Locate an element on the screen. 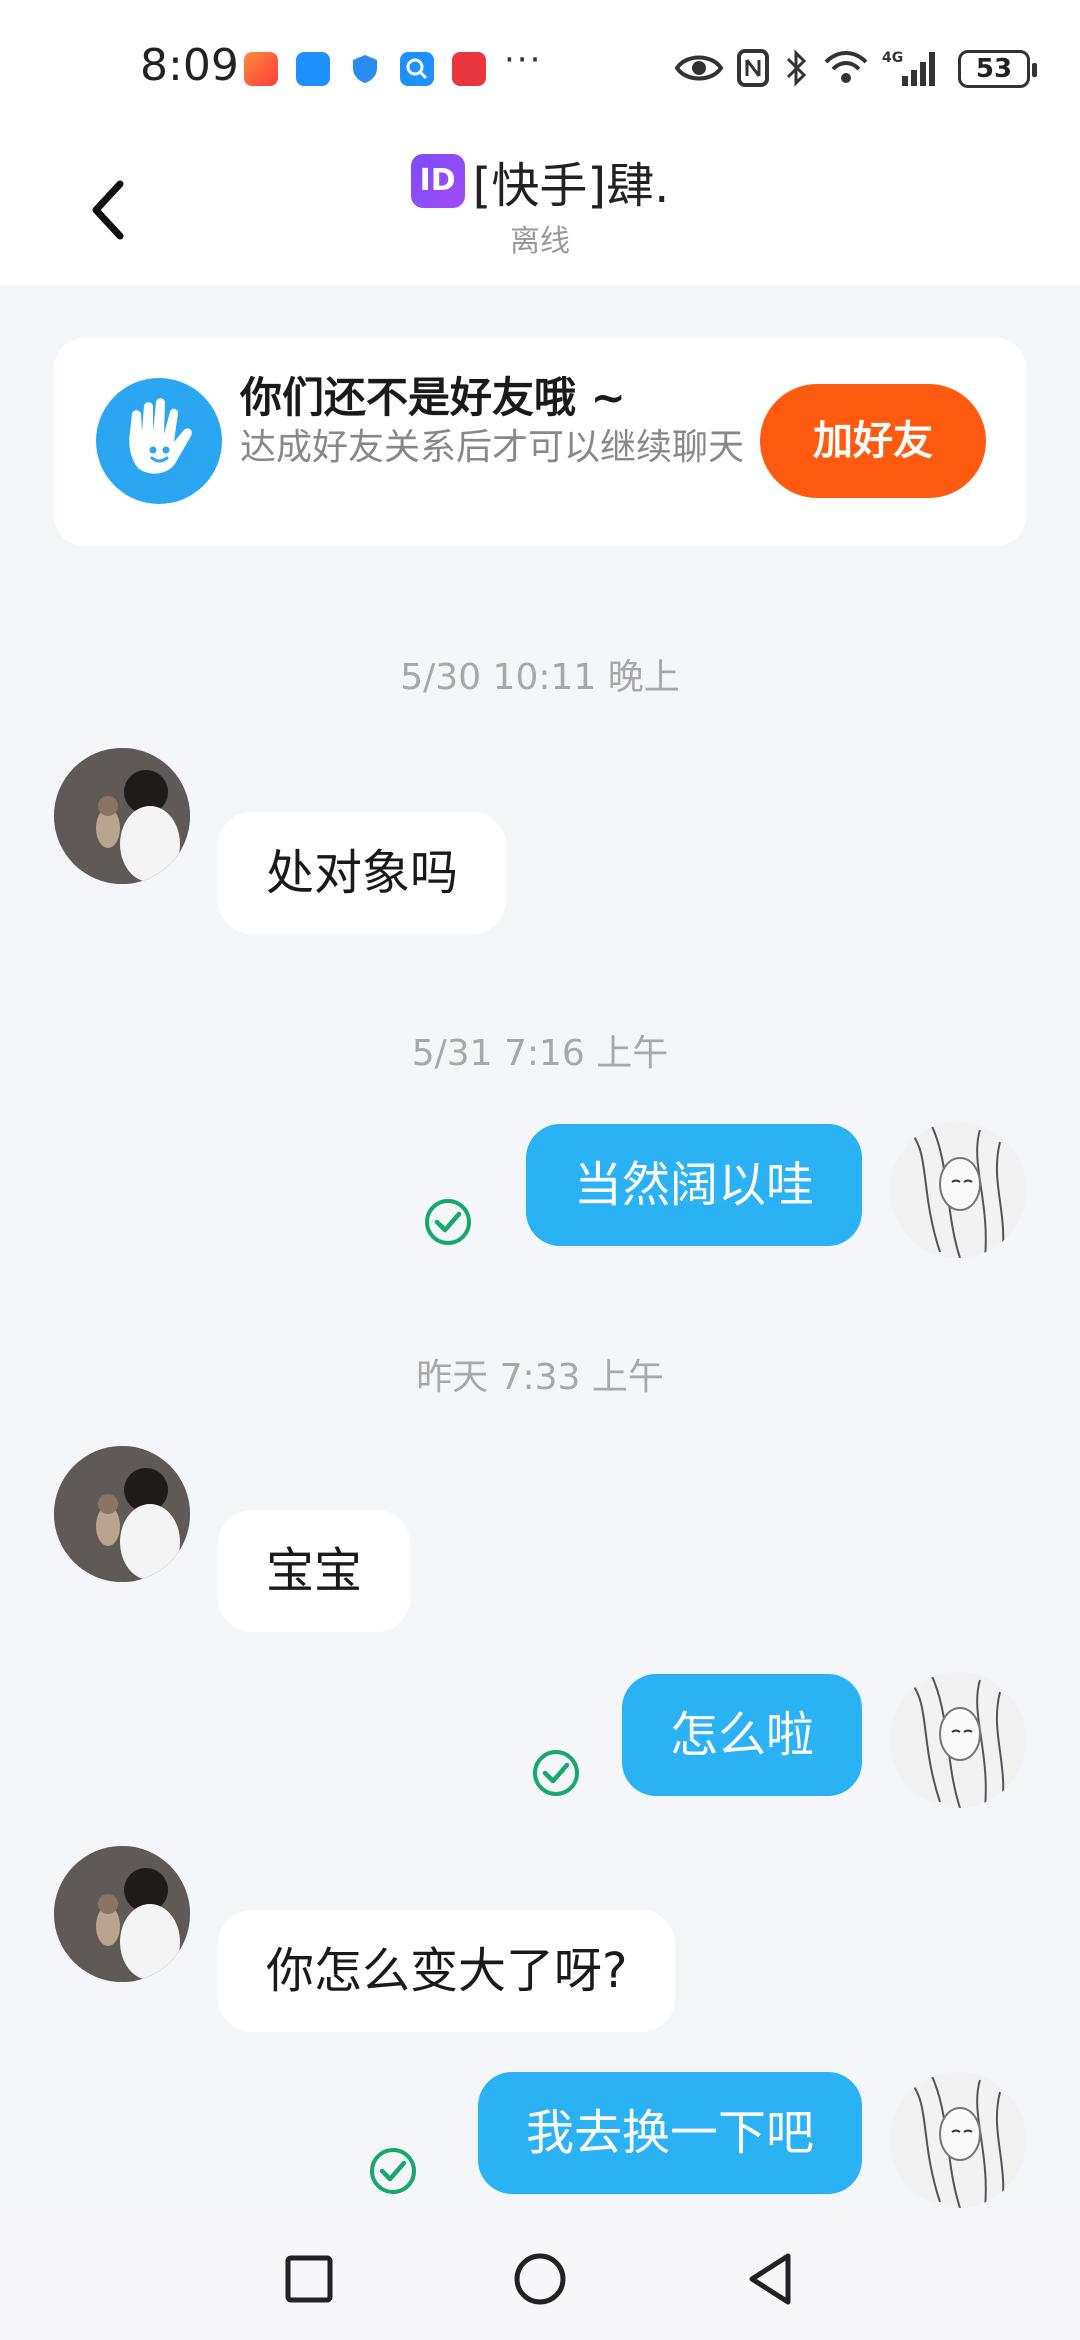 Image resolution: width=1080 pixels, height=2340 pixels. incoming-message-bubble: 宝宝 is located at coordinates (314, 1571).